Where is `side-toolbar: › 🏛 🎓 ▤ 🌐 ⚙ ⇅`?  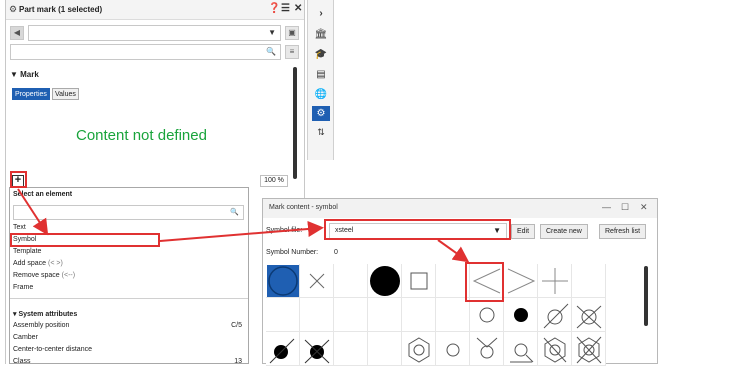 side-toolbar: › 🏛 🎓 ▤ 🌐 ⚙ ⇅ is located at coordinates (320, 80).